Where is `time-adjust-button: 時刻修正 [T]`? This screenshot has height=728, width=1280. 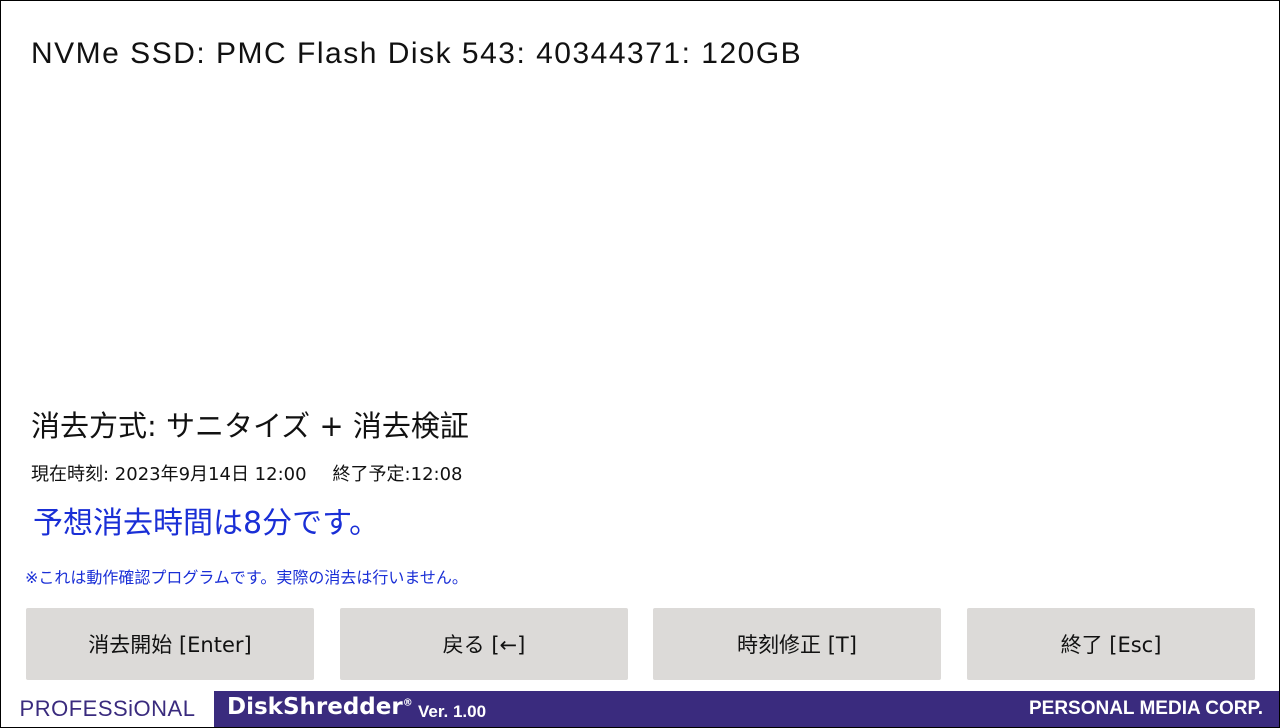
time-adjust-button: 時刻修正 [T] is located at coordinates (797, 644).